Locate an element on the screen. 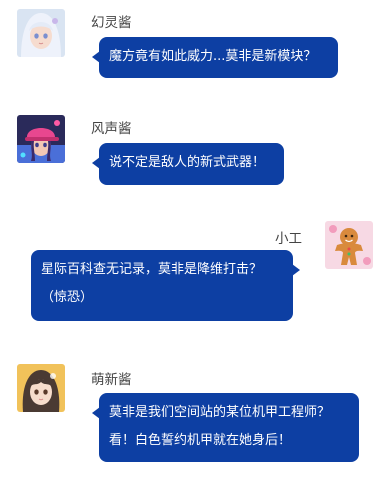 The height and width of the screenshot is (478, 389). message-text: （惊恐） is located at coordinates (67, 297).